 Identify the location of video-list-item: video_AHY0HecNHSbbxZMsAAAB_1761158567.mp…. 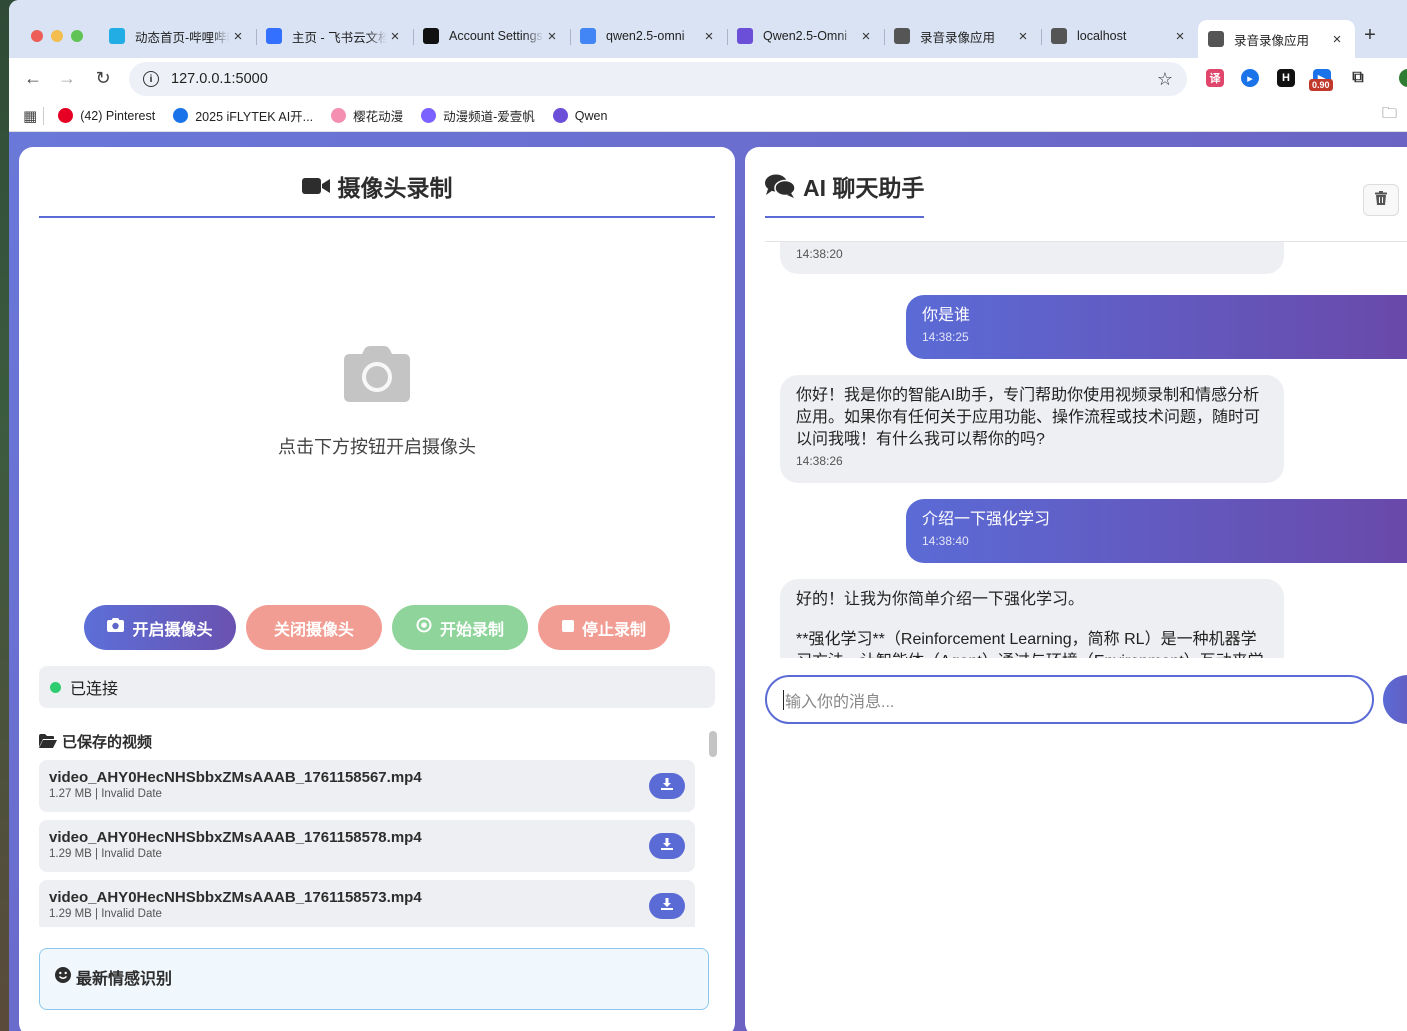
(367, 786).